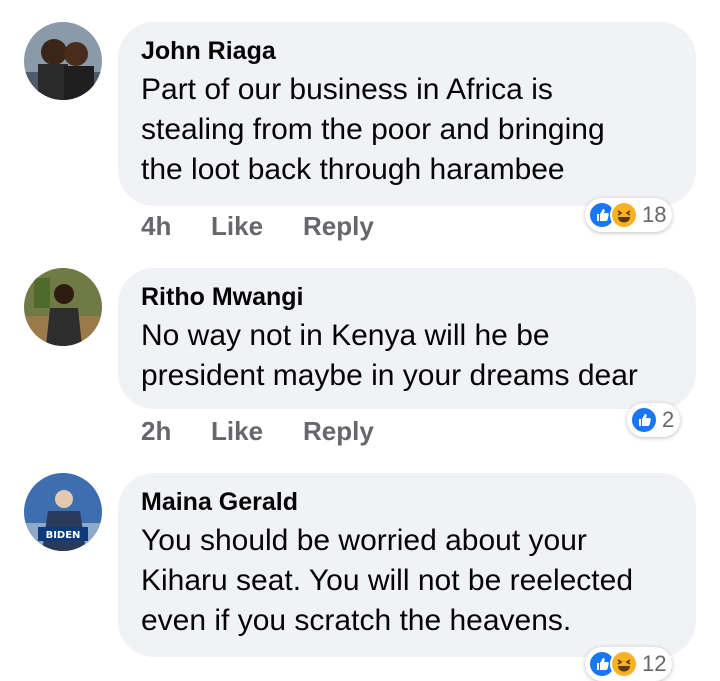 The height and width of the screenshot is (681, 720). I want to click on comment-text-line: No way not in Kenya will he be, so click(345, 335).